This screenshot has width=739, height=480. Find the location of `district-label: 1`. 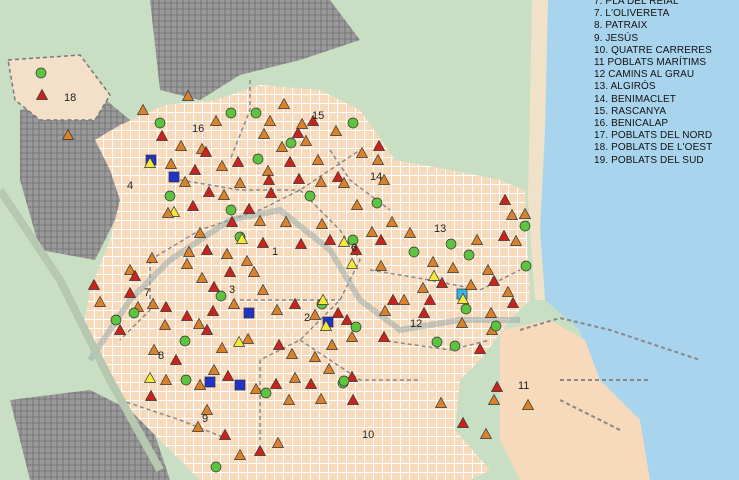

district-label: 1 is located at coordinates (275, 252).